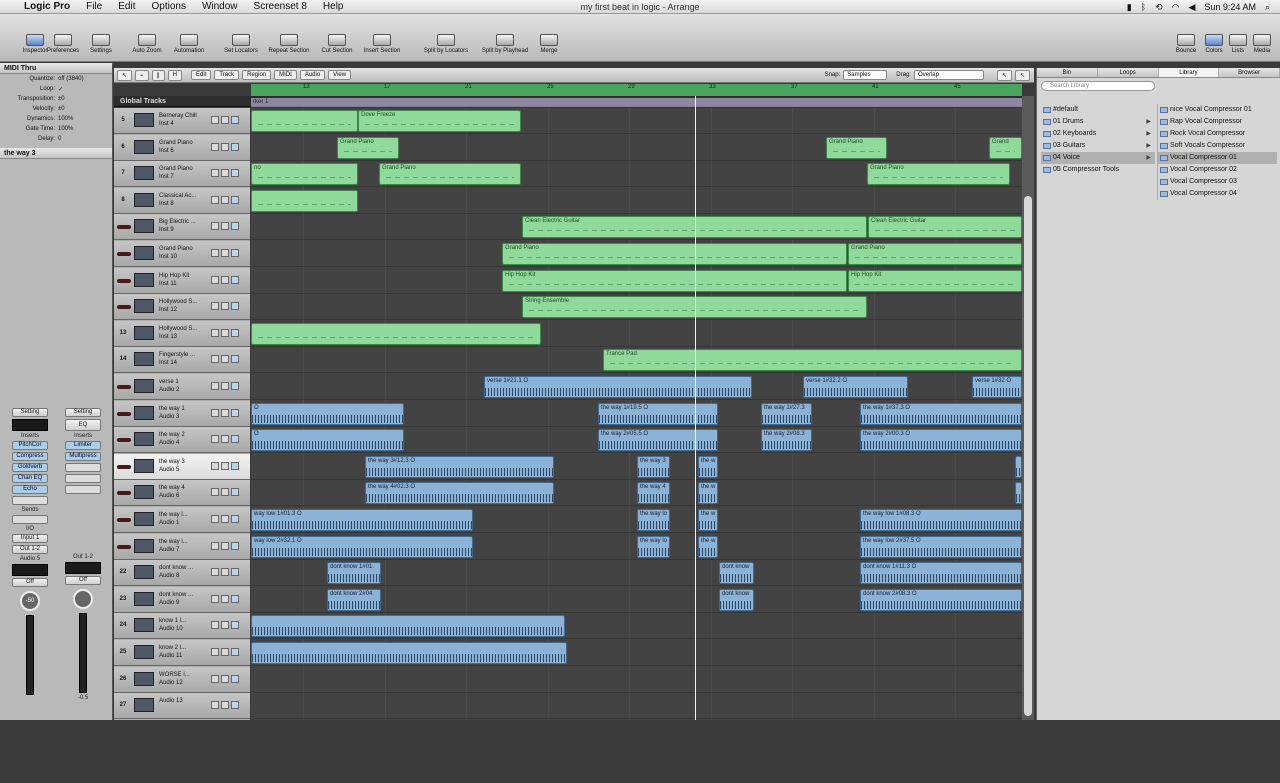 The height and width of the screenshot is (783, 1280). Describe the element at coordinates (83, 599) in the screenshot. I see `strip2-pan-knob` at that location.